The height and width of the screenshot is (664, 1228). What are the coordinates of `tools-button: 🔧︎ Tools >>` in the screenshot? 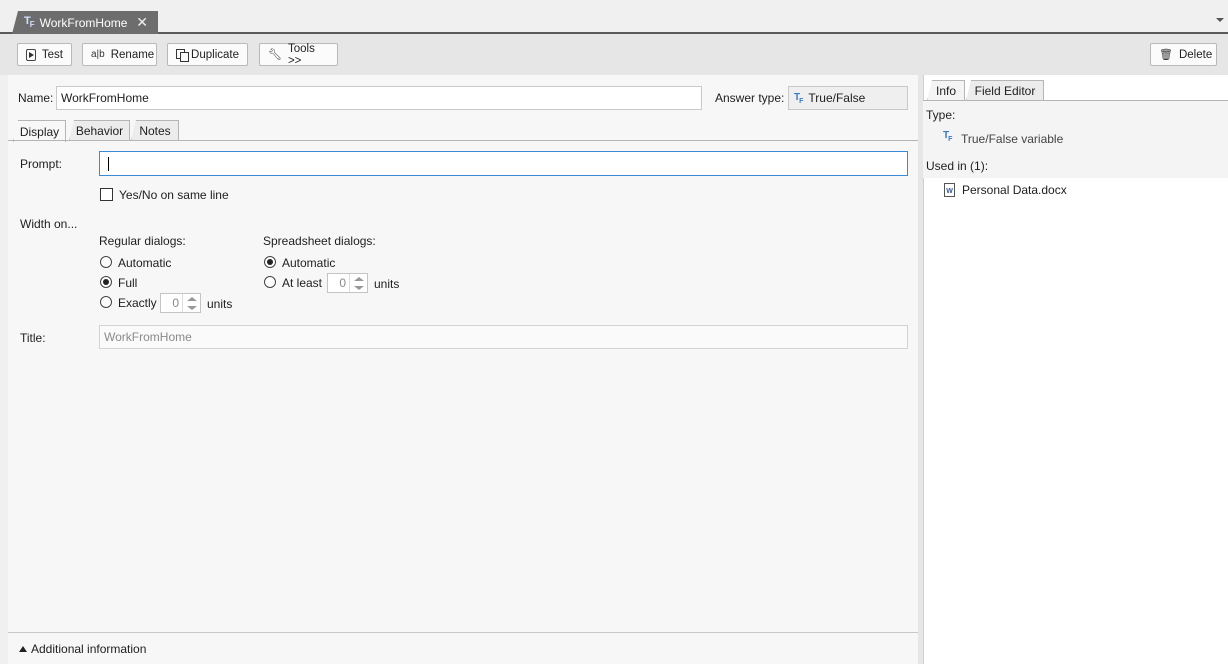 It's located at (298, 54).